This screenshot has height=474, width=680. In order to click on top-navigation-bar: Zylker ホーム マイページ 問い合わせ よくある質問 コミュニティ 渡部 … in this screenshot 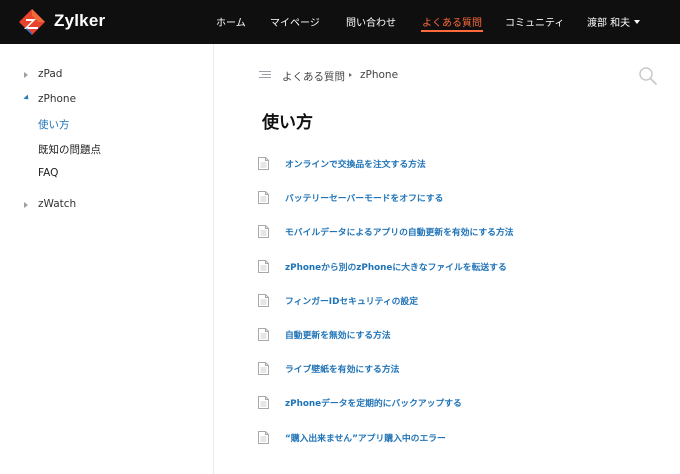, I will do `click(340, 22)`.